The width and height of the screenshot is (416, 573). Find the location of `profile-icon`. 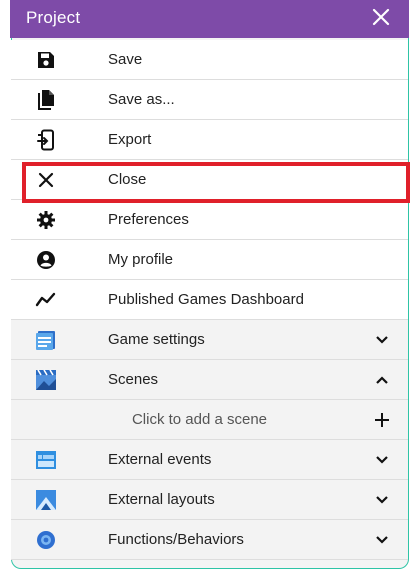

profile-icon is located at coordinates (46, 260).